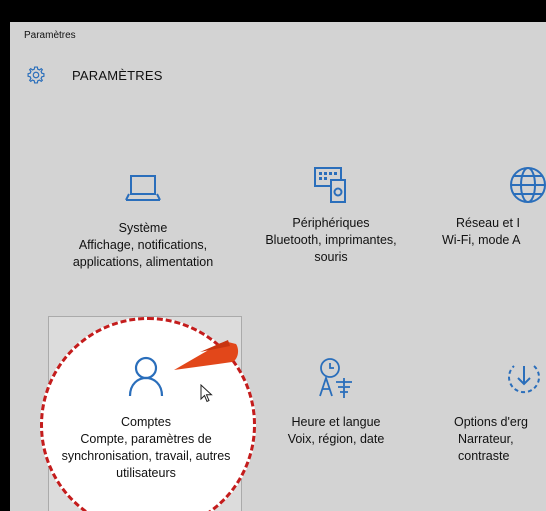 Image resolution: width=546 pixels, height=511 pixels. Describe the element at coordinates (143, 188) in the screenshot. I see `laptop-icon` at that location.